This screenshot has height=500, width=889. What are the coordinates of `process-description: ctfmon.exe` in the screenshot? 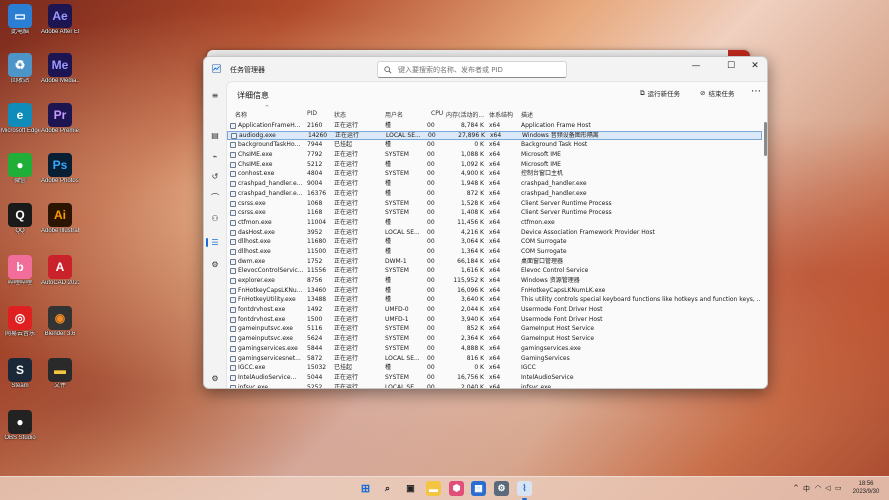 It's located at (538, 222).